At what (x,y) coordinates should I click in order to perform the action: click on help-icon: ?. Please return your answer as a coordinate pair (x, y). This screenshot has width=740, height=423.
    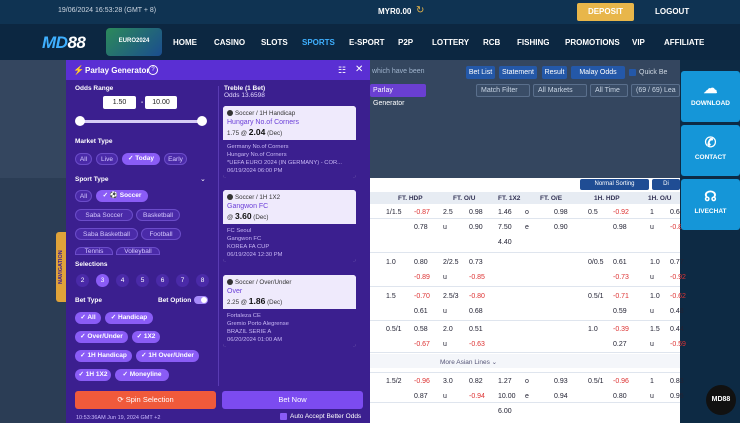
    Looking at the image, I should click on (153, 70).